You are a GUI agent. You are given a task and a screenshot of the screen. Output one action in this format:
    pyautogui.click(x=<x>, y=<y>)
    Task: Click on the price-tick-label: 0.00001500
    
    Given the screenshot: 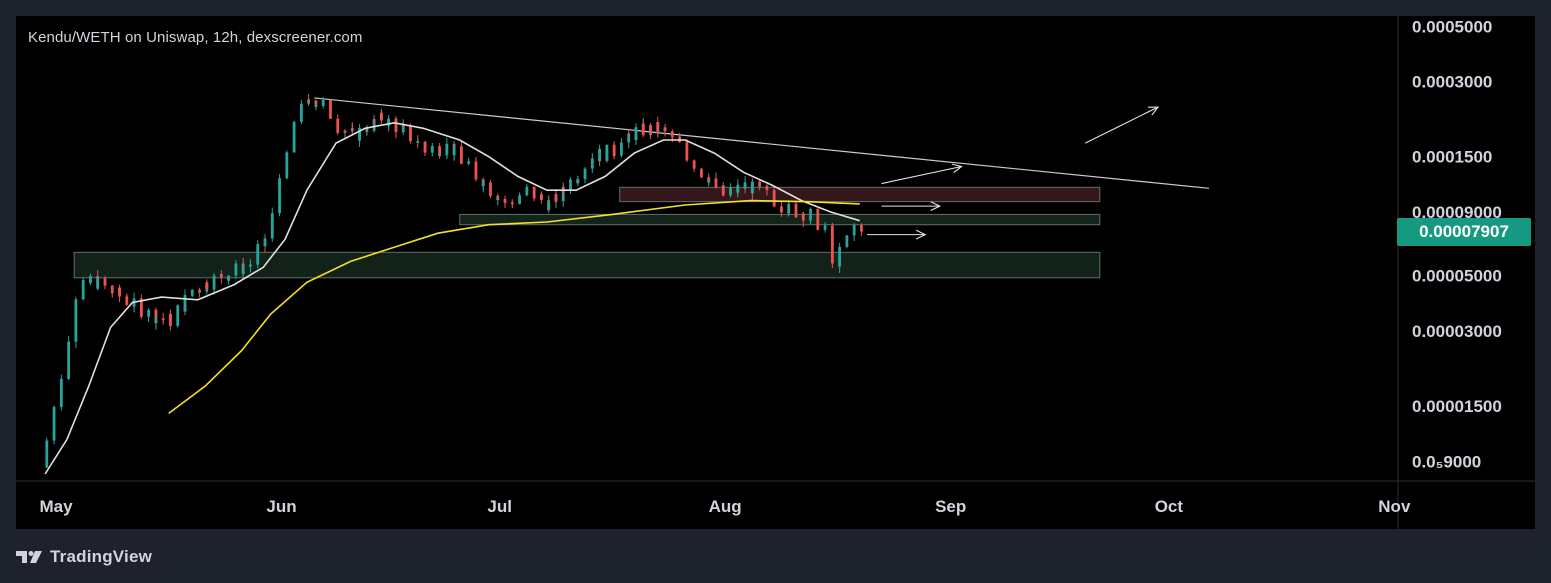 What is the action you would take?
    pyautogui.click(x=1457, y=406)
    